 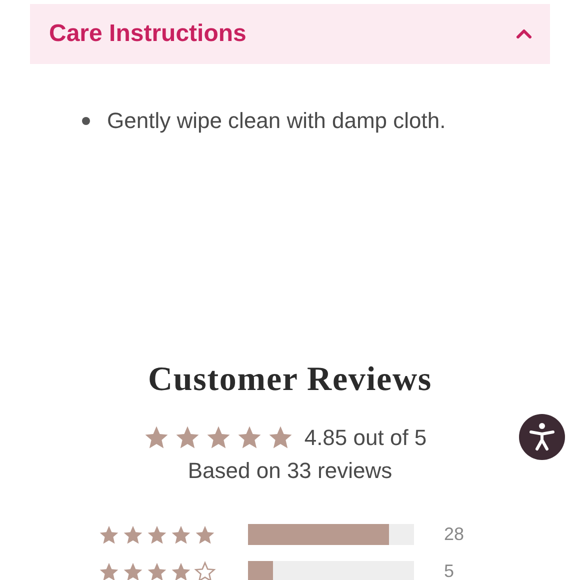 I want to click on reviews-heading: Customer Reviews, so click(x=290, y=380).